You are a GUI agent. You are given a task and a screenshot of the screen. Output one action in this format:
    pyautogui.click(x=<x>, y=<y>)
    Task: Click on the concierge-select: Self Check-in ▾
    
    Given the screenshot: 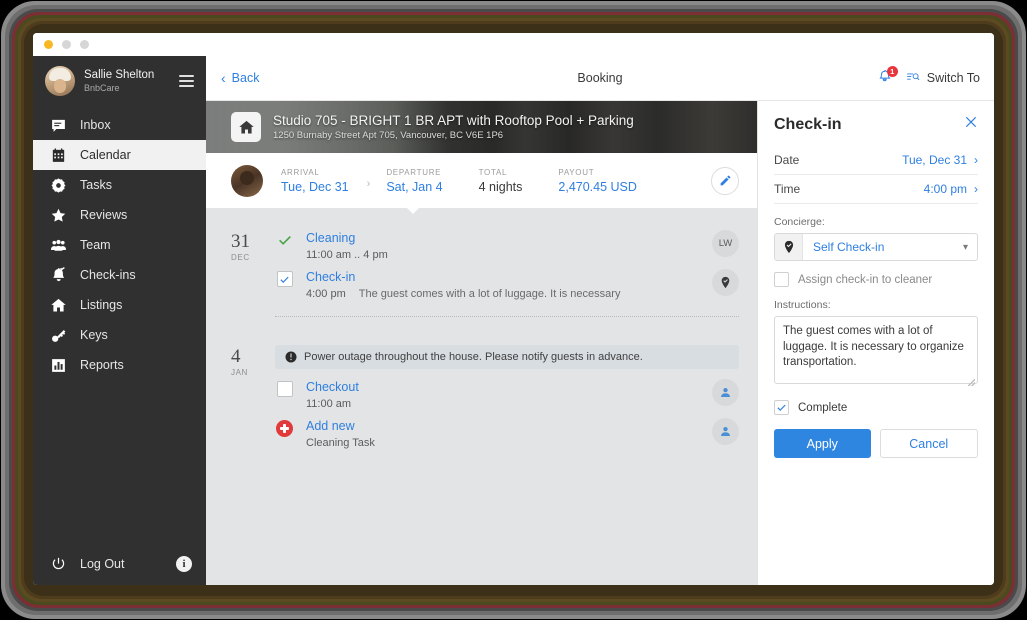 What is the action you would take?
    pyautogui.click(x=876, y=247)
    